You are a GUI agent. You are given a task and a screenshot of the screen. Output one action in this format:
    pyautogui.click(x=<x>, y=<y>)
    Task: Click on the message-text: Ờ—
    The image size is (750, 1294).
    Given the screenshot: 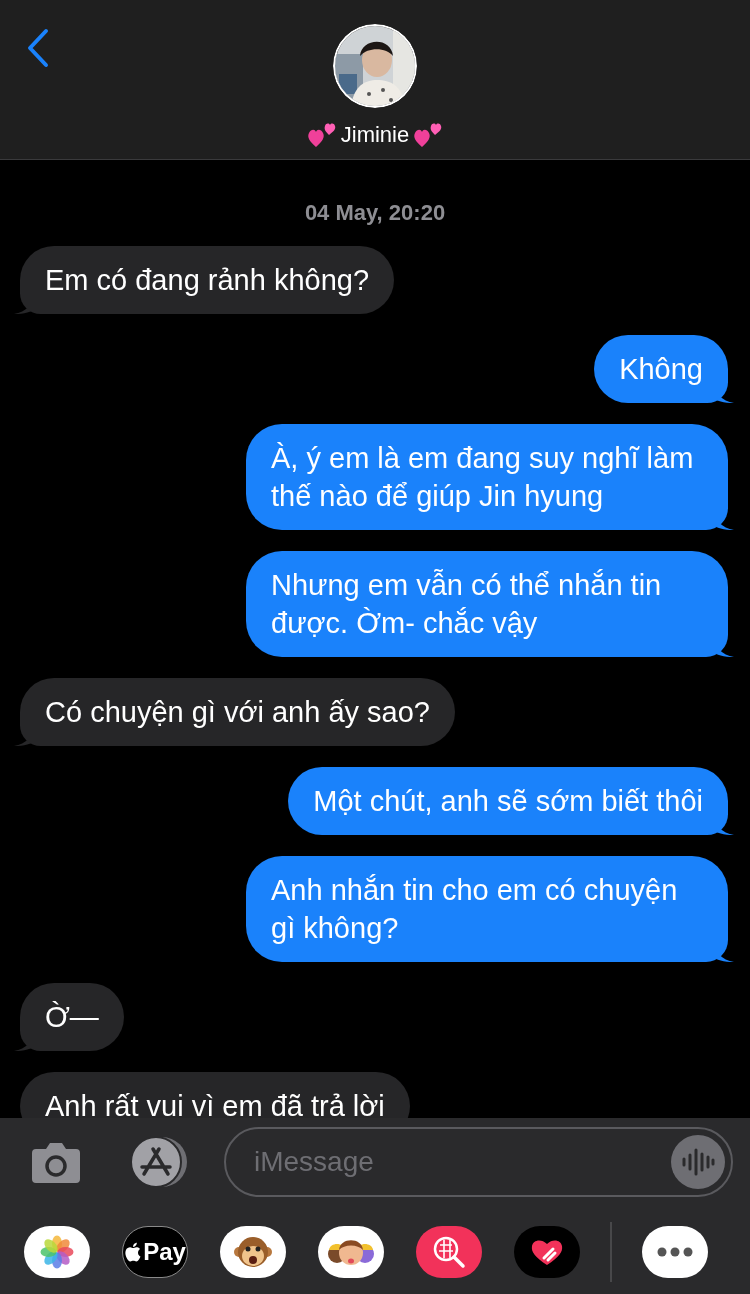 What is the action you would take?
    pyautogui.click(x=72, y=1017)
    